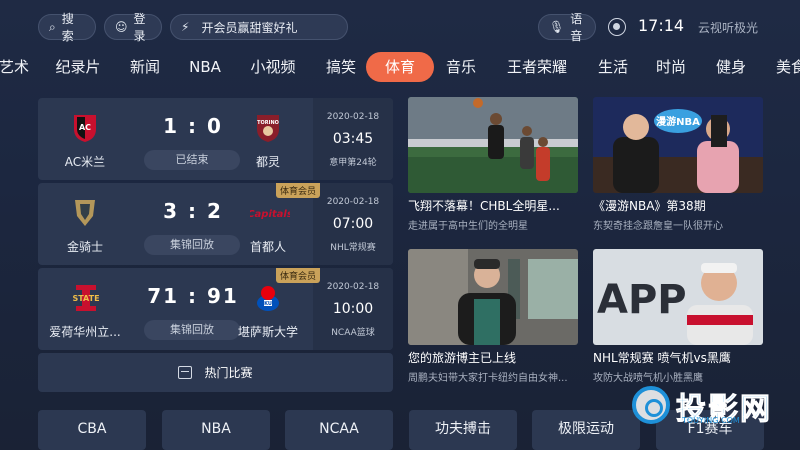  I want to click on category-button-kungfu: 功夫搏击, so click(463, 430).